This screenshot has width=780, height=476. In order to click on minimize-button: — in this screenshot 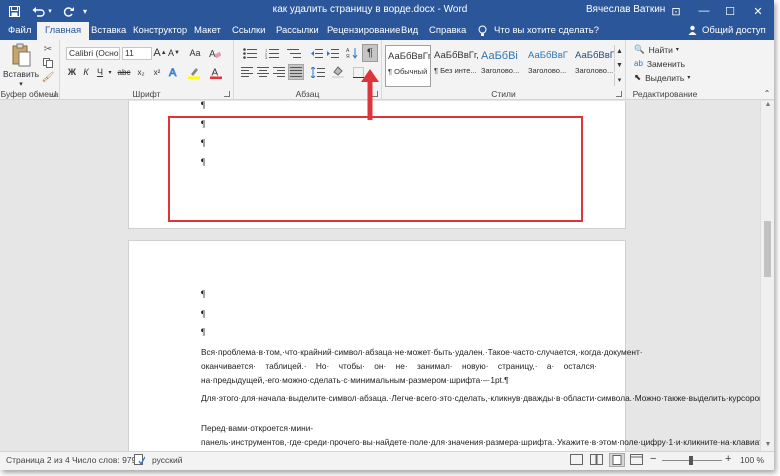, I will do `click(704, 11)`.